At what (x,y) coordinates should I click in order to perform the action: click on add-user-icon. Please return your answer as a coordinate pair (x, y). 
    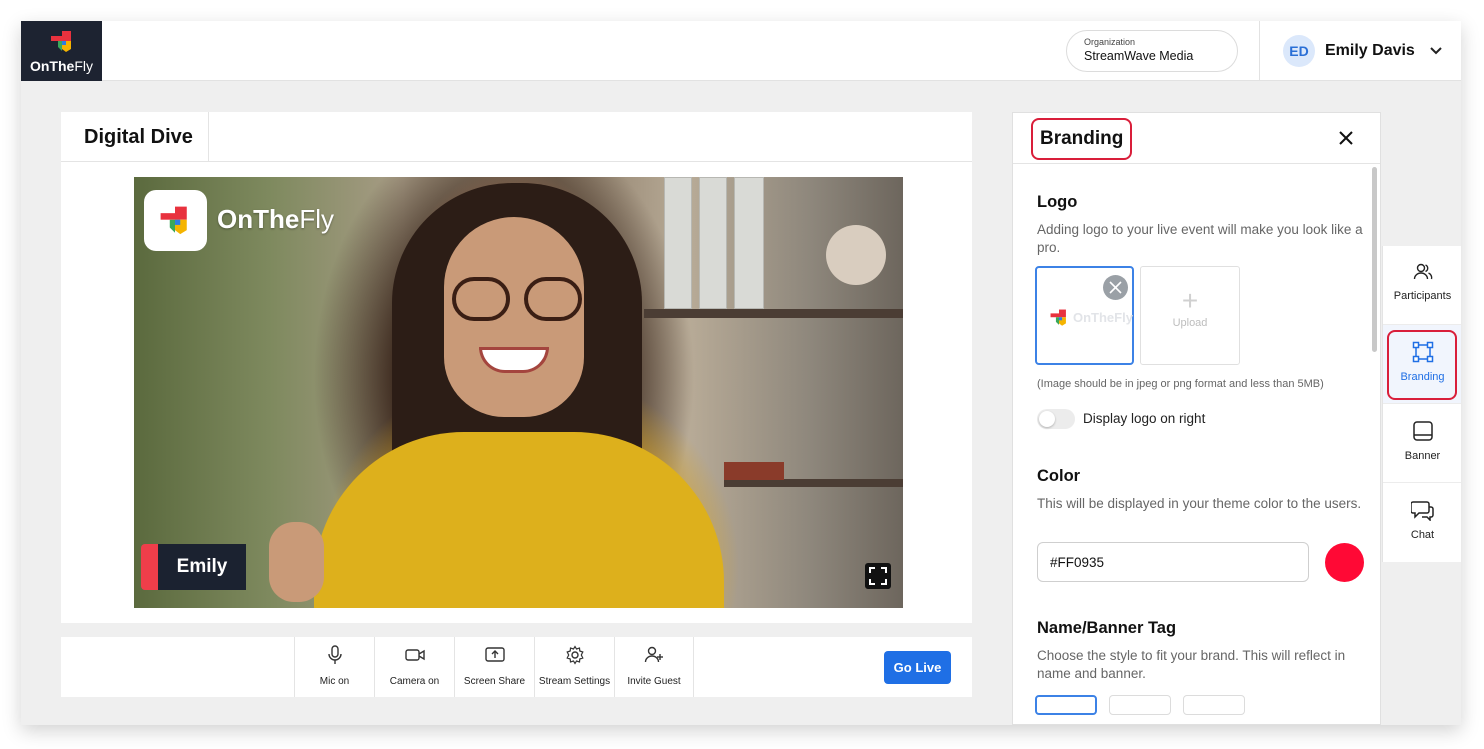
    Looking at the image, I should click on (653, 654).